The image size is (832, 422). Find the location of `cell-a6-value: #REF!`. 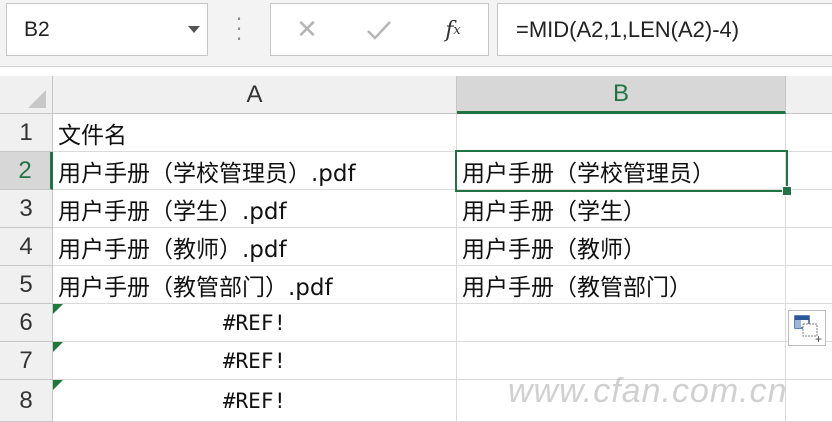

cell-a6-value: #REF! is located at coordinates (254, 322).